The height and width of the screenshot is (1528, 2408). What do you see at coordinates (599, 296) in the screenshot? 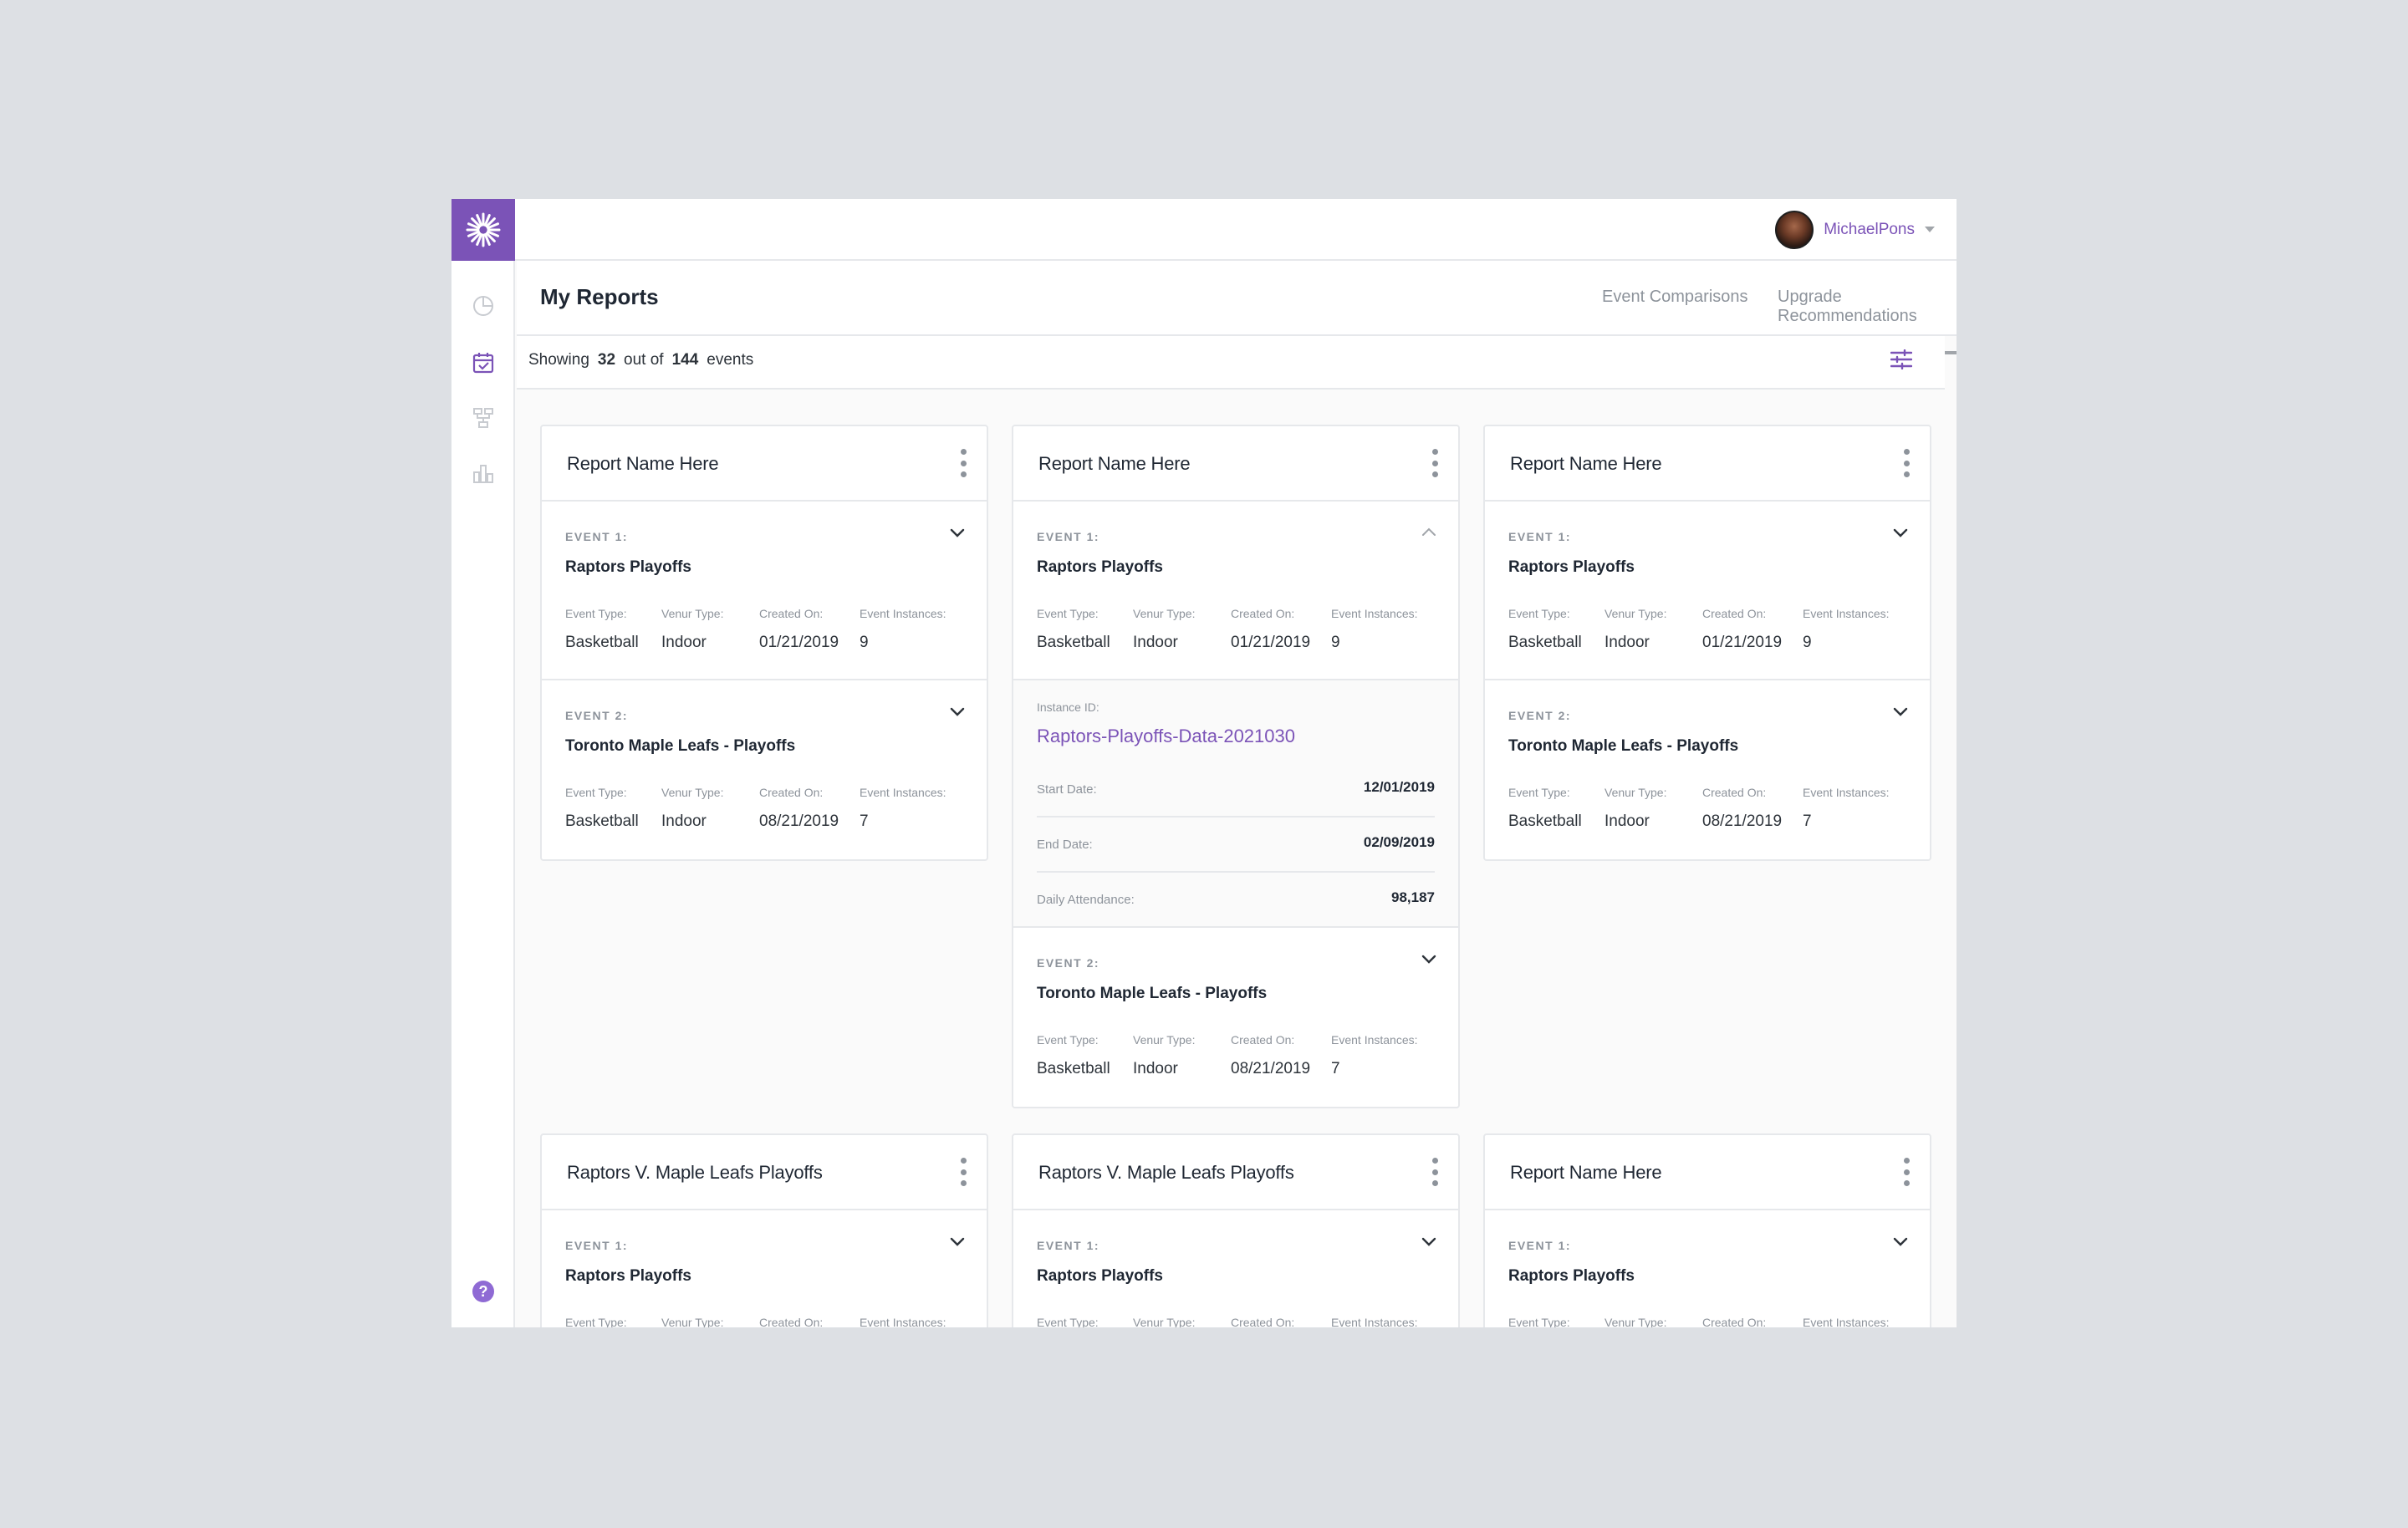
I see `page-title: My Reports` at bounding box center [599, 296].